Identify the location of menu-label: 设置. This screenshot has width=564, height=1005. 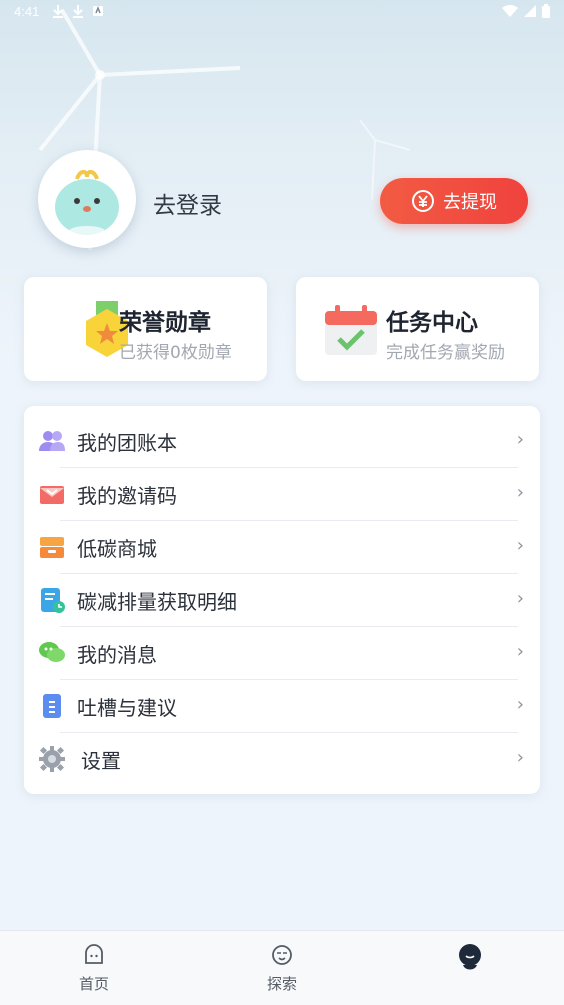
(101, 761).